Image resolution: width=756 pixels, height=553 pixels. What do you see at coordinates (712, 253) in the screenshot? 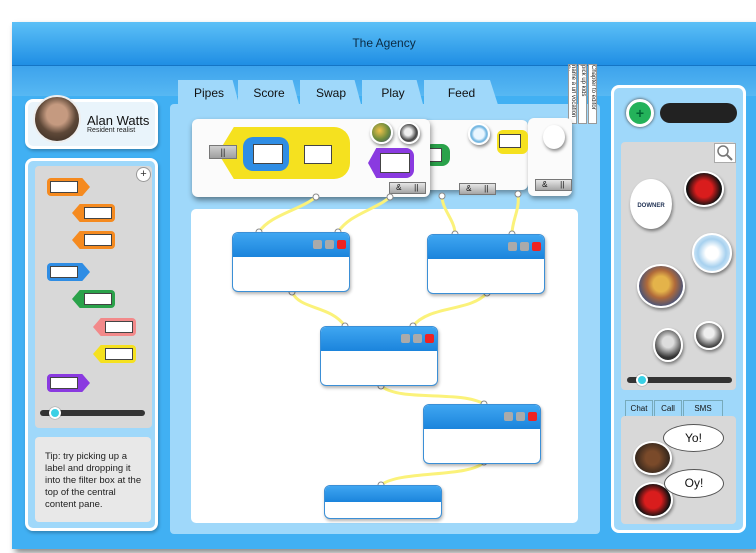
I see `weather-map-bubble` at bounding box center [712, 253].